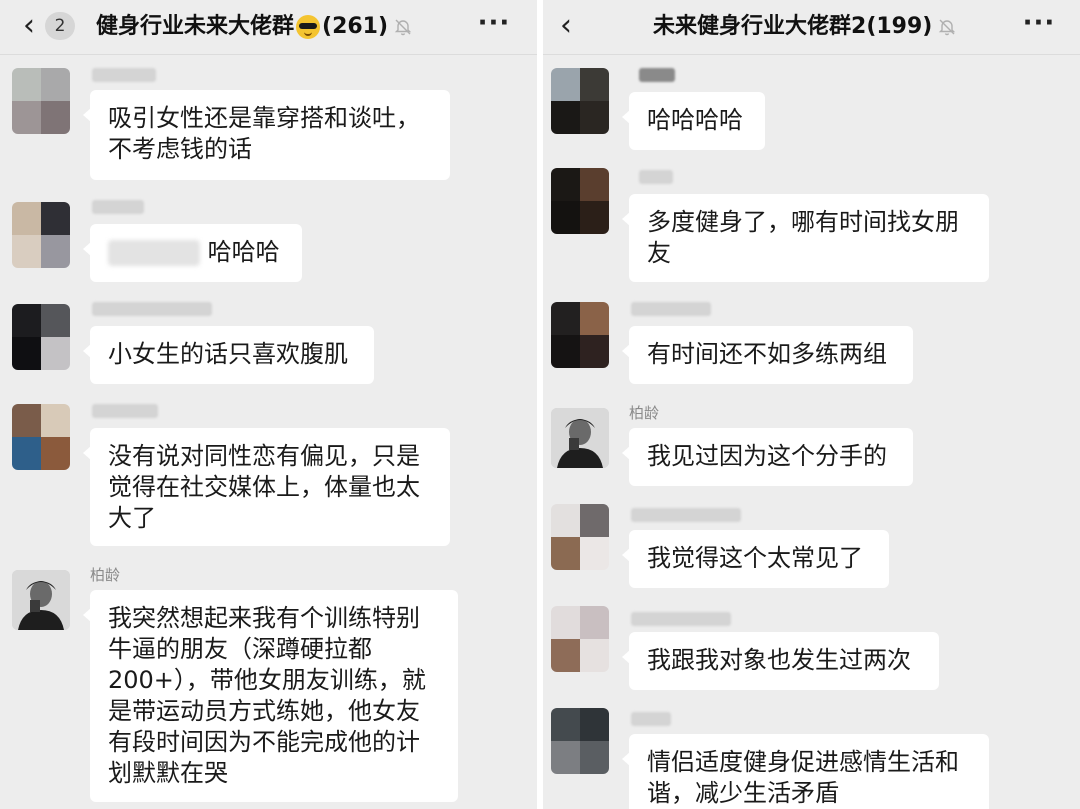 The image size is (1080, 809). I want to click on message-bubble: 我跟我对象也发生过两次, so click(780, 661).